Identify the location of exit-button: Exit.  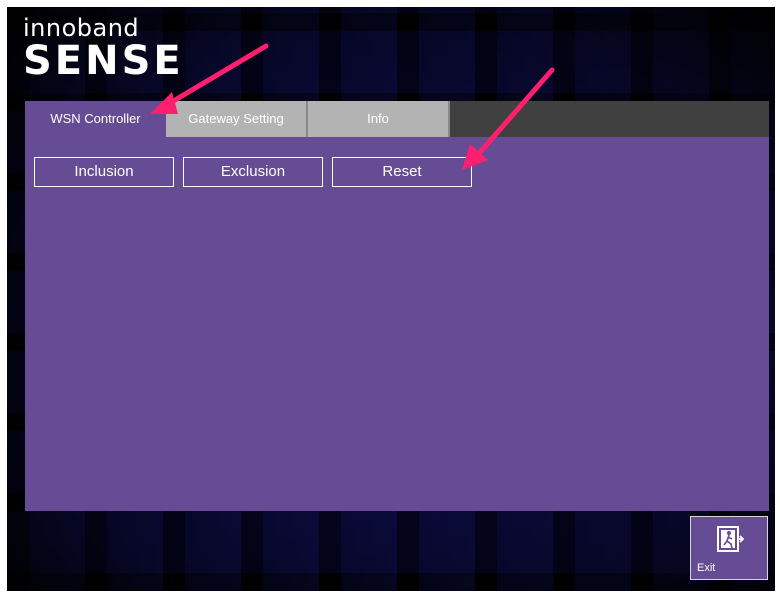
(729, 548).